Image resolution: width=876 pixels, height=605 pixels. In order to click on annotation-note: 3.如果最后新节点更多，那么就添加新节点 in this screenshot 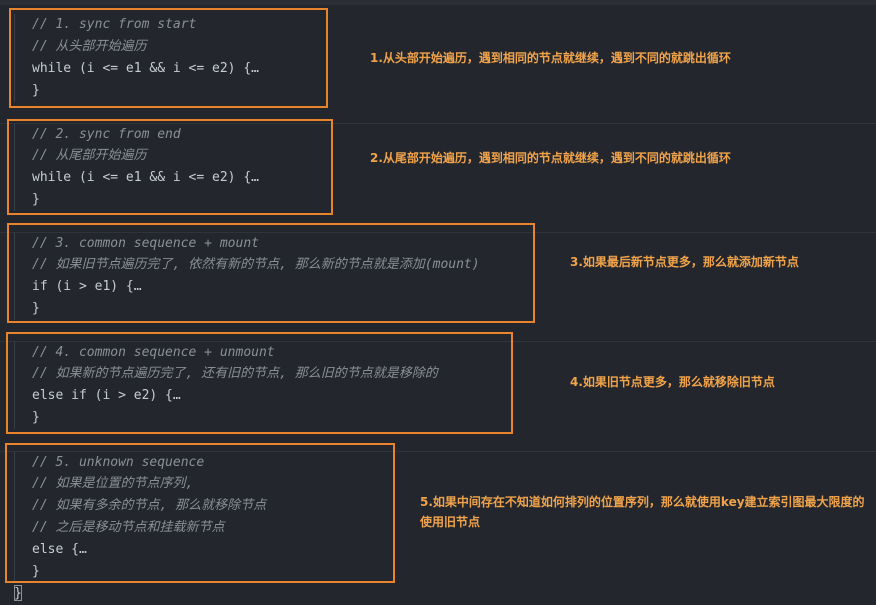, I will do `click(684, 262)`.